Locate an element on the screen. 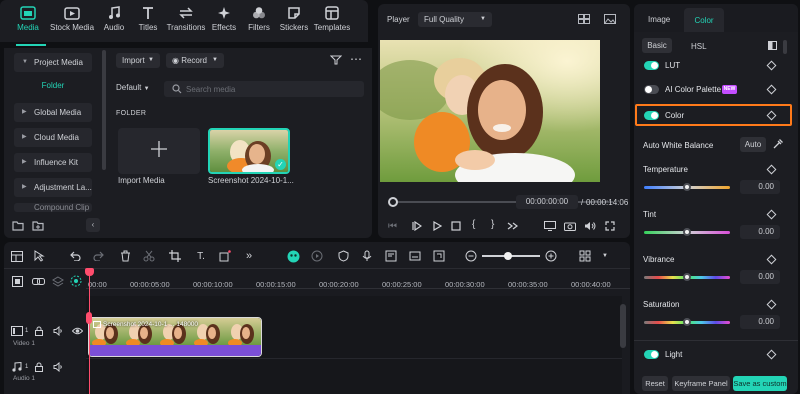  more-options-icon: ⋯ is located at coordinates (356, 59).